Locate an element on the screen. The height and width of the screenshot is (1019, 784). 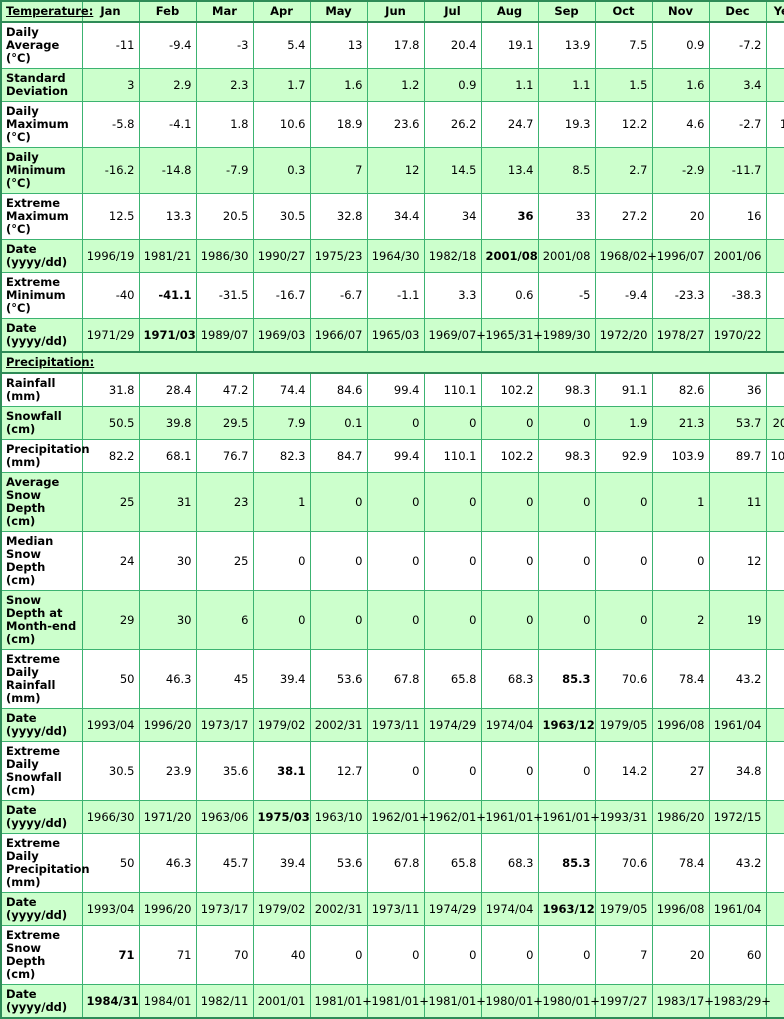
cell-jul: 1974/29 is located at coordinates (452, 725).